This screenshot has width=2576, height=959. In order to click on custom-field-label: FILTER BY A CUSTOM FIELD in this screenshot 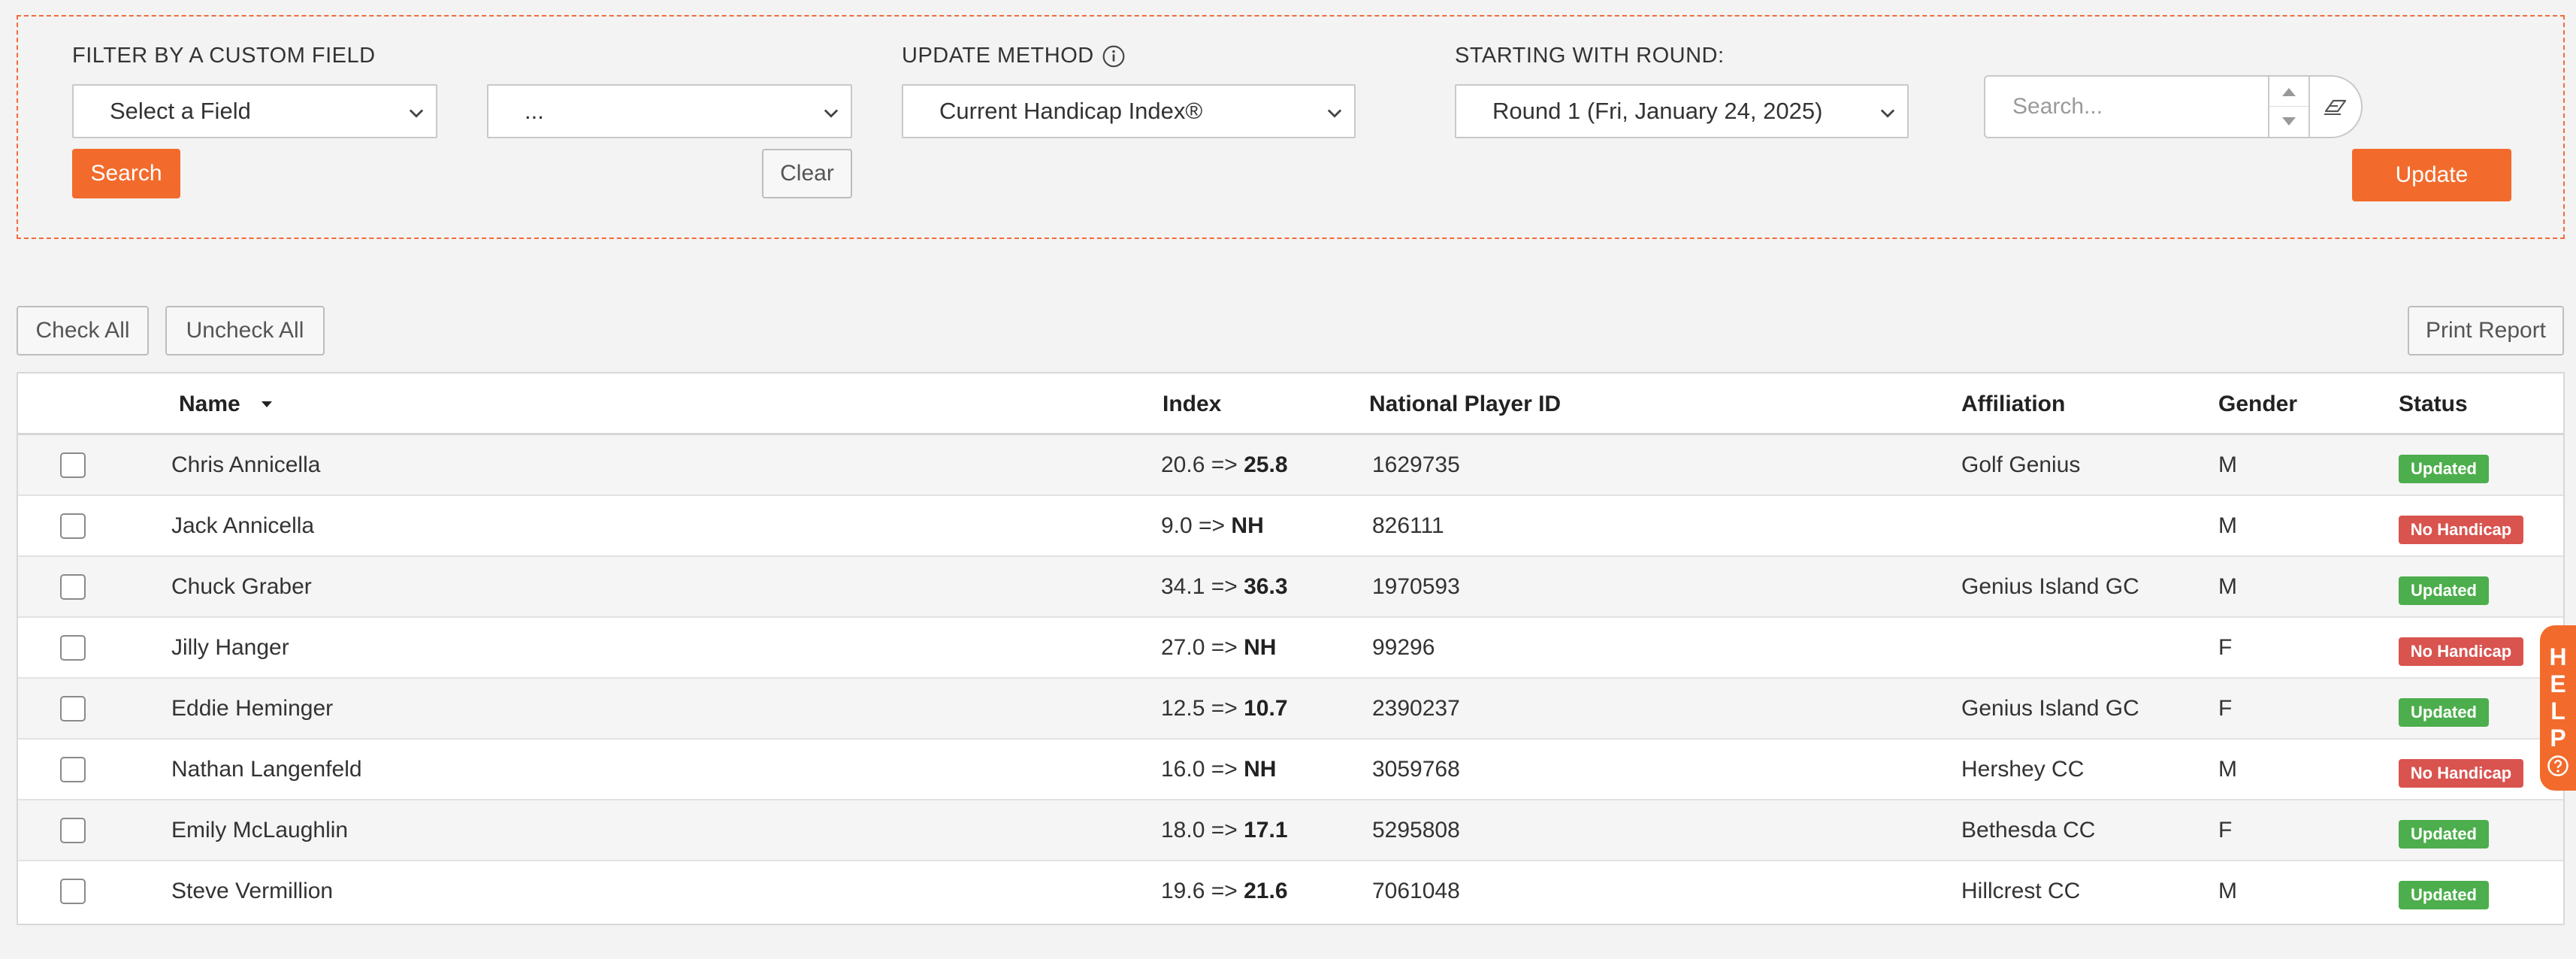, I will do `click(224, 56)`.